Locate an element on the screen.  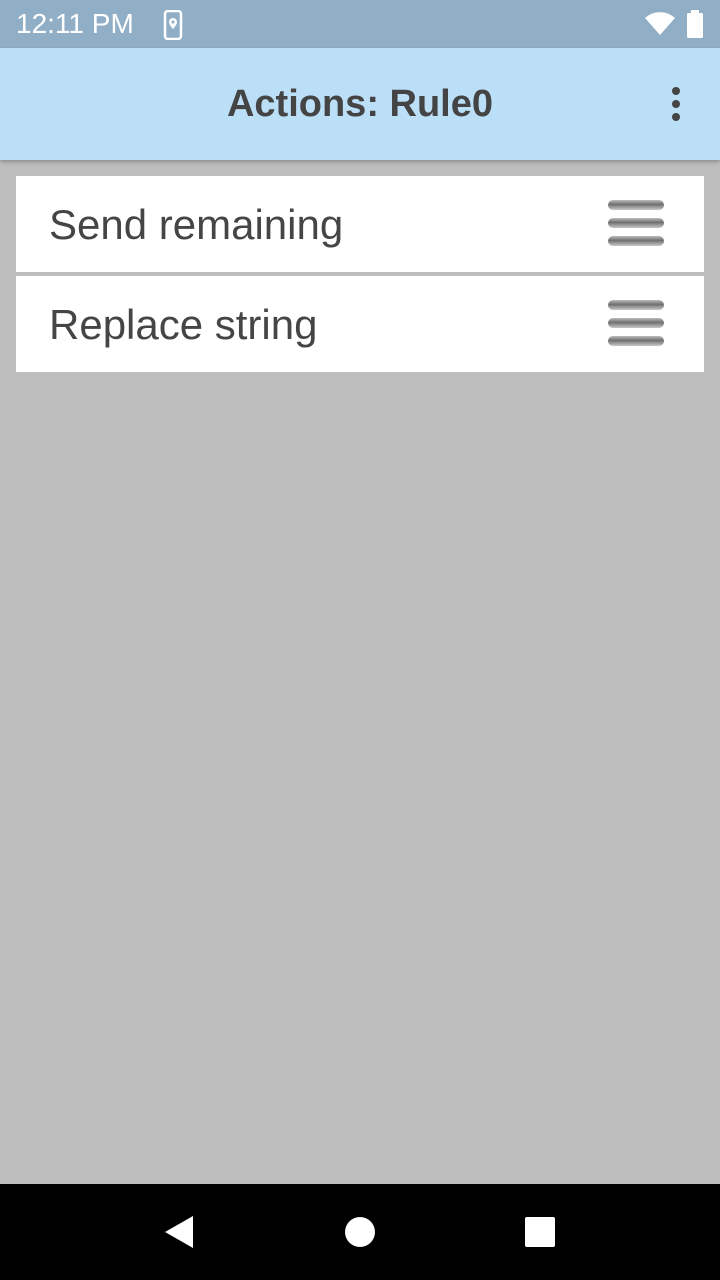
svg-text: 4 is located at coordinates (669, 30).